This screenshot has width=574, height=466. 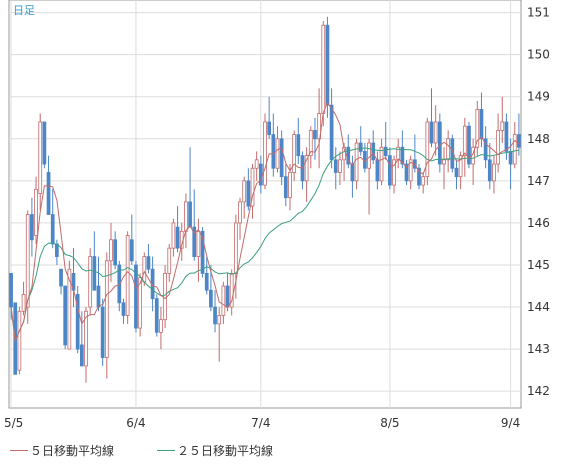 I want to click on x-tick-labels: 5/5 6/4 7/4 8/5 9/4, so click(x=262, y=423).